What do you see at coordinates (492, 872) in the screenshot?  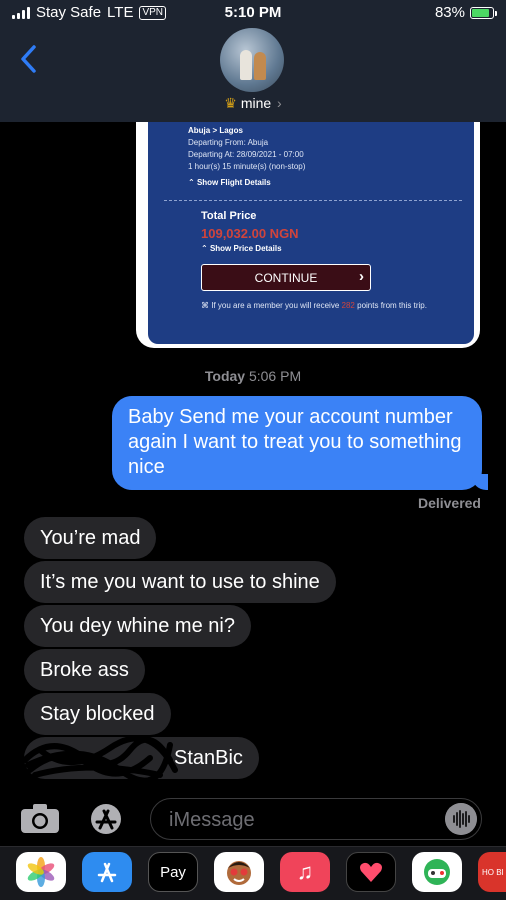 I see `partial-app-icon: HO BI` at bounding box center [492, 872].